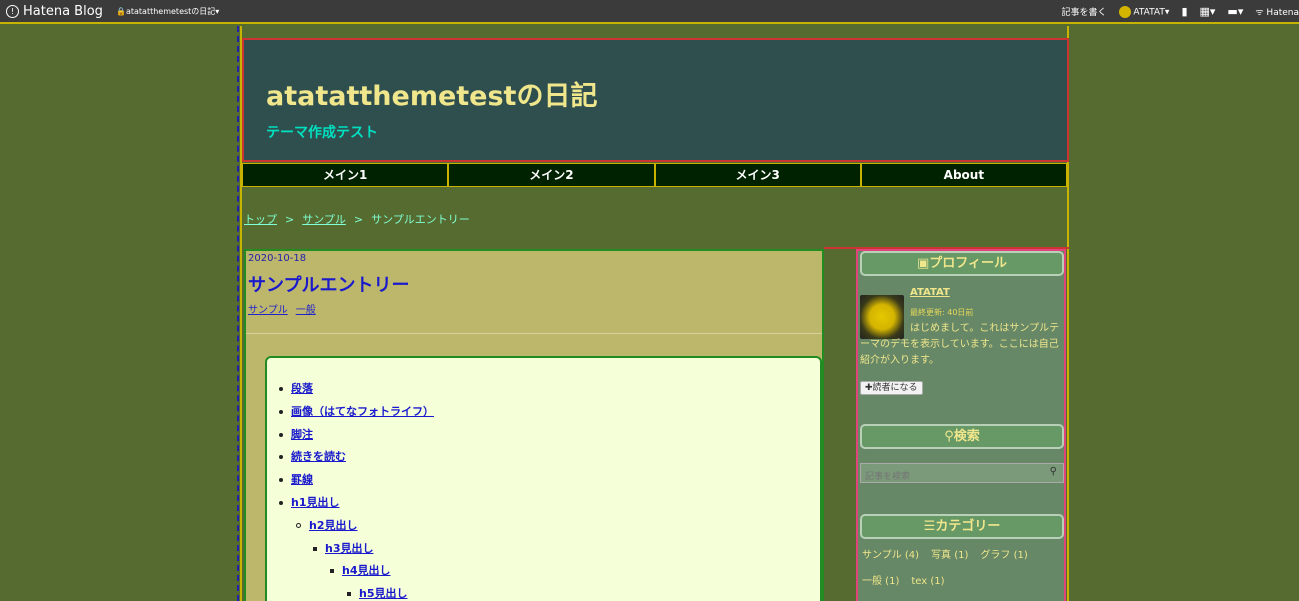 The height and width of the screenshot is (601, 1299). I want to click on search-submit-icon: ⚲, so click(1053, 471).